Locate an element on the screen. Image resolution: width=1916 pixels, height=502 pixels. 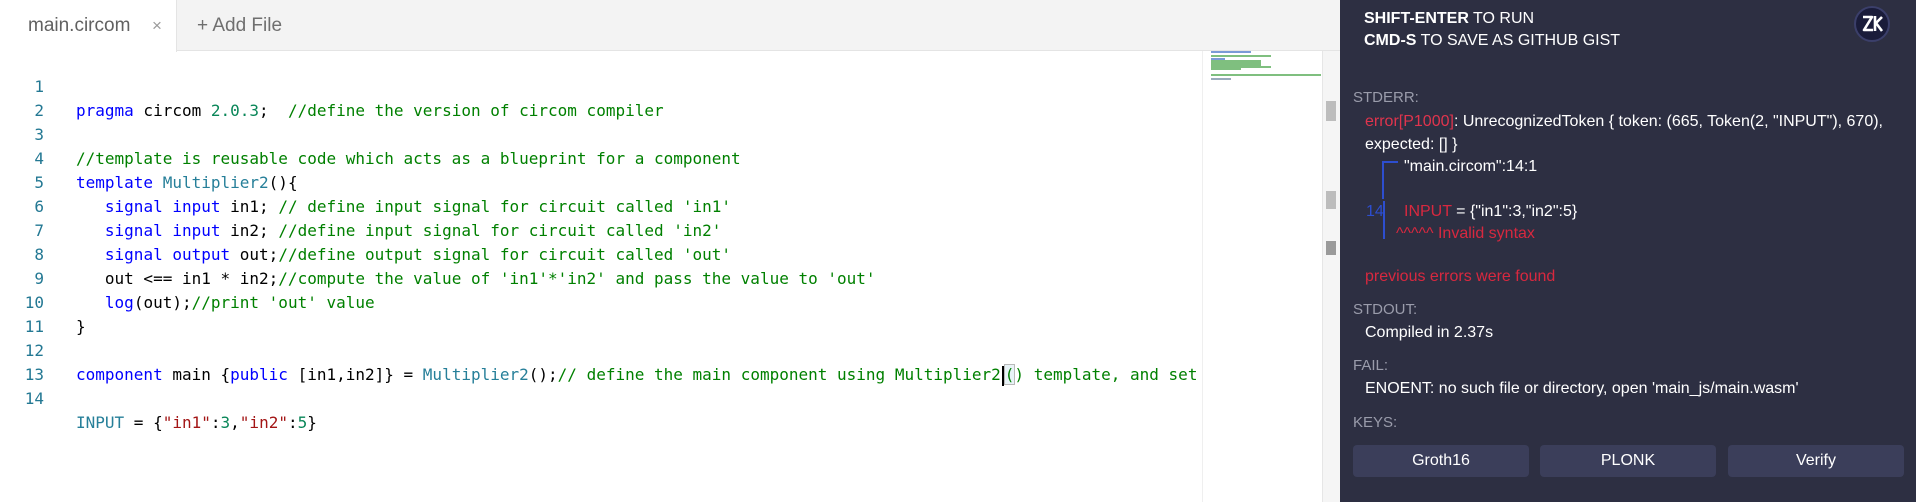
code-text: INPUT = {"in1":3,"in2":5} is located at coordinates (196, 422).